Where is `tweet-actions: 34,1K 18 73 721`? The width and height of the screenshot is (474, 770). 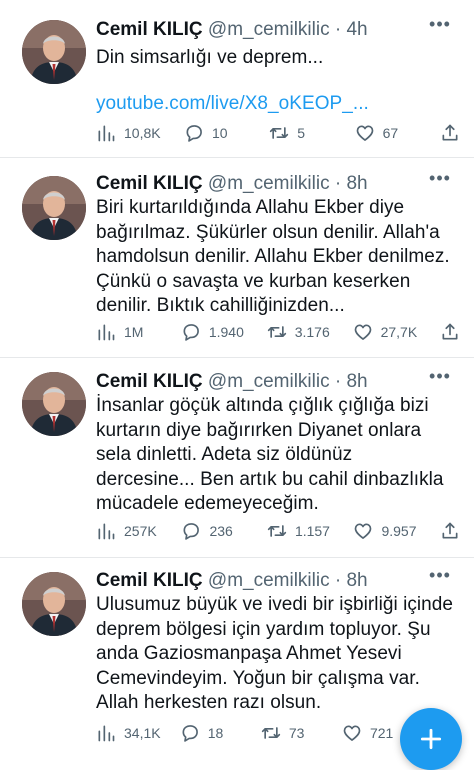 tweet-actions: 34,1K 18 73 721 is located at coordinates (250, 733).